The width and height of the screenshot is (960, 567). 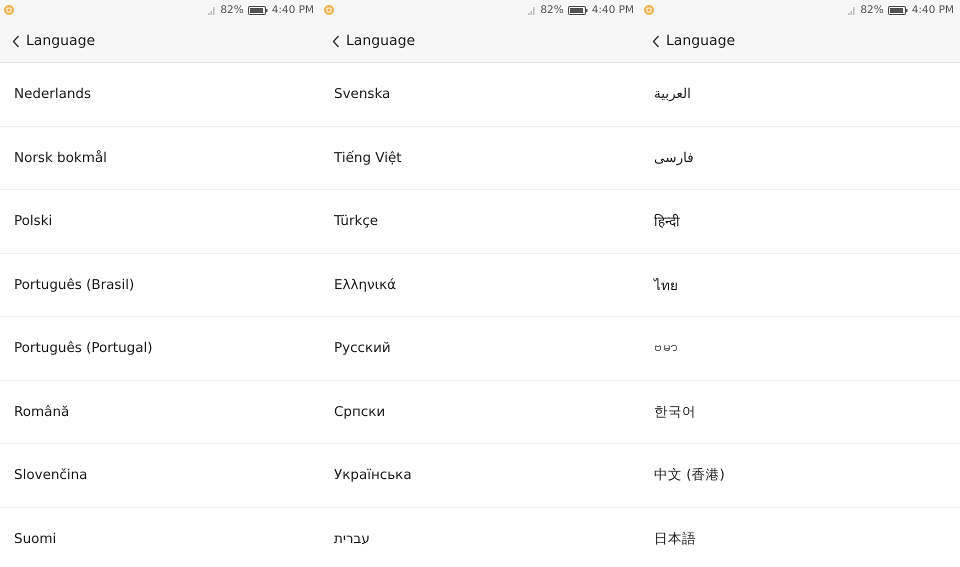 What do you see at coordinates (800, 158) in the screenshot?
I see `language-item: فارسی` at bounding box center [800, 158].